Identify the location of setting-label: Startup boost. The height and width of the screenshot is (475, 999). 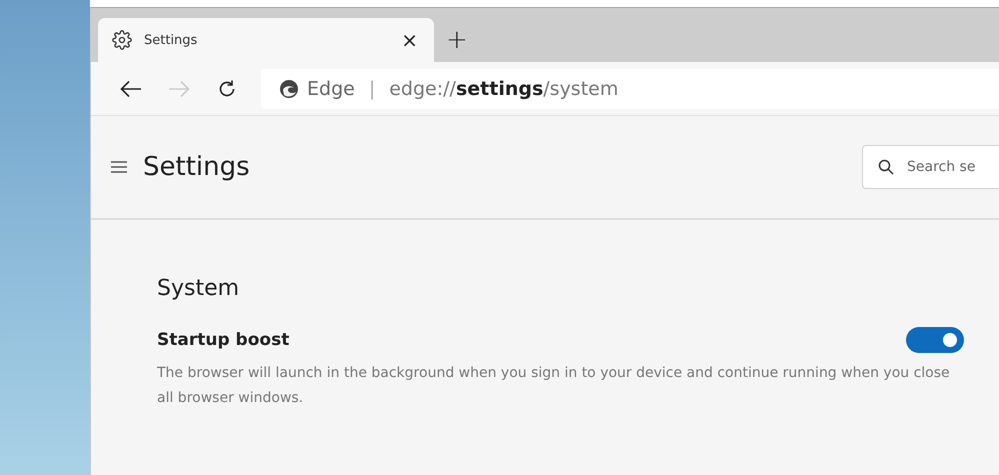
(223, 340).